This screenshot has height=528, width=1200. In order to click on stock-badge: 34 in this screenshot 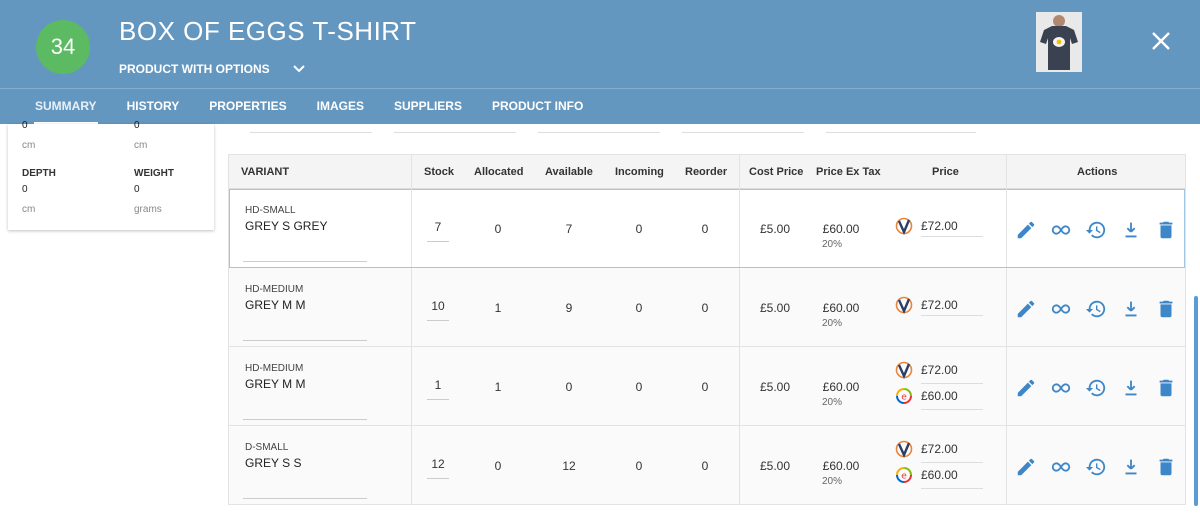, I will do `click(63, 47)`.